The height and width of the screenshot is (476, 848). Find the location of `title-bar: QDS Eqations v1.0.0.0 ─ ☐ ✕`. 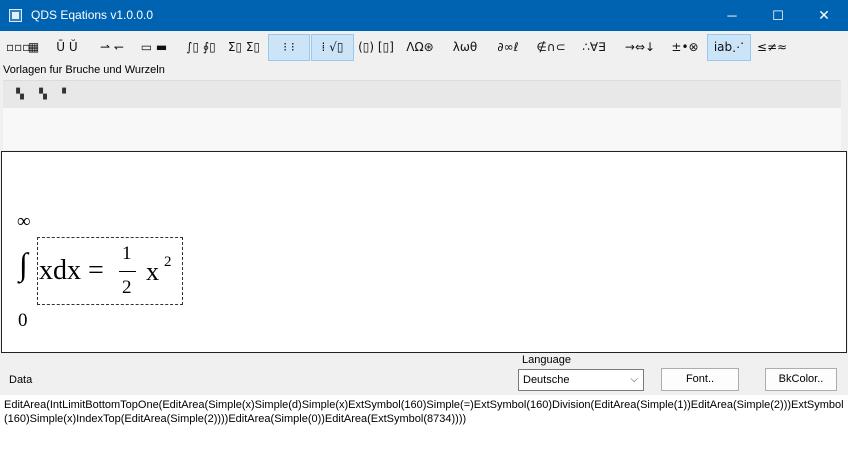

title-bar: QDS Eqations v1.0.0.0 ─ ☐ ✕ is located at coordinates (424, 15).